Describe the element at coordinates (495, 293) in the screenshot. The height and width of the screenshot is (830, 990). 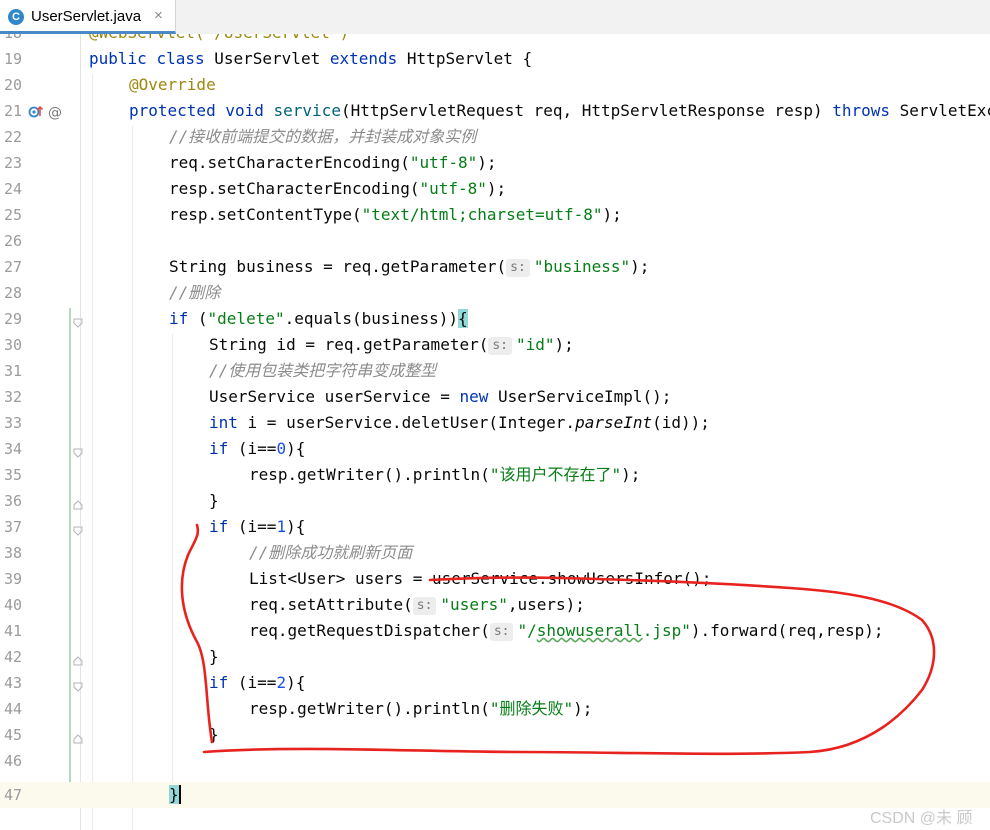
I see `code-line: 28 //删除` at that location.